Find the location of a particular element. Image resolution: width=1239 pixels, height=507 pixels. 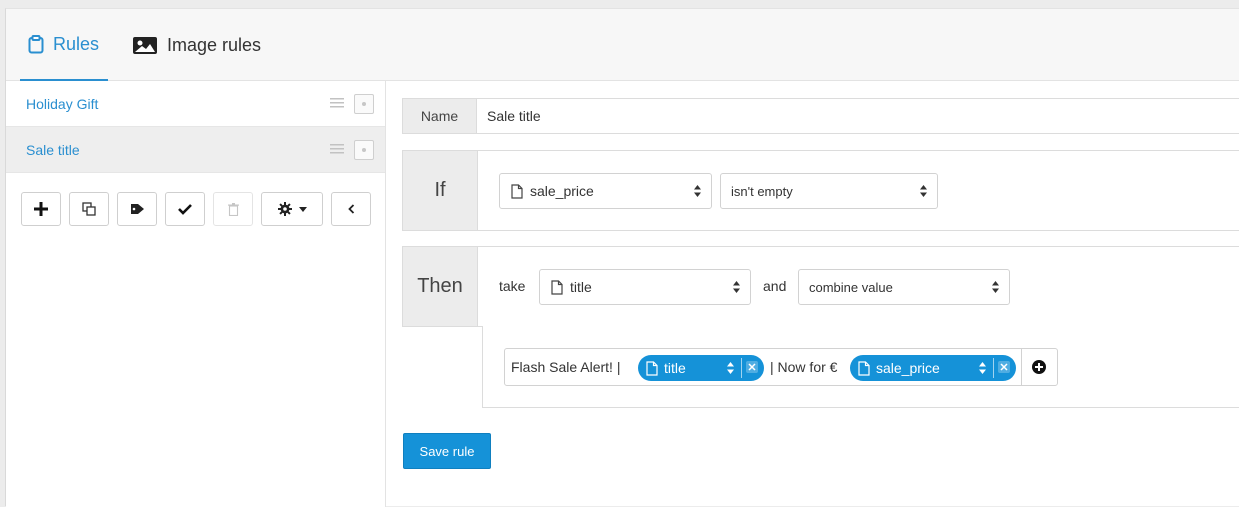

if-label: If is located at coordinates (440, 190).